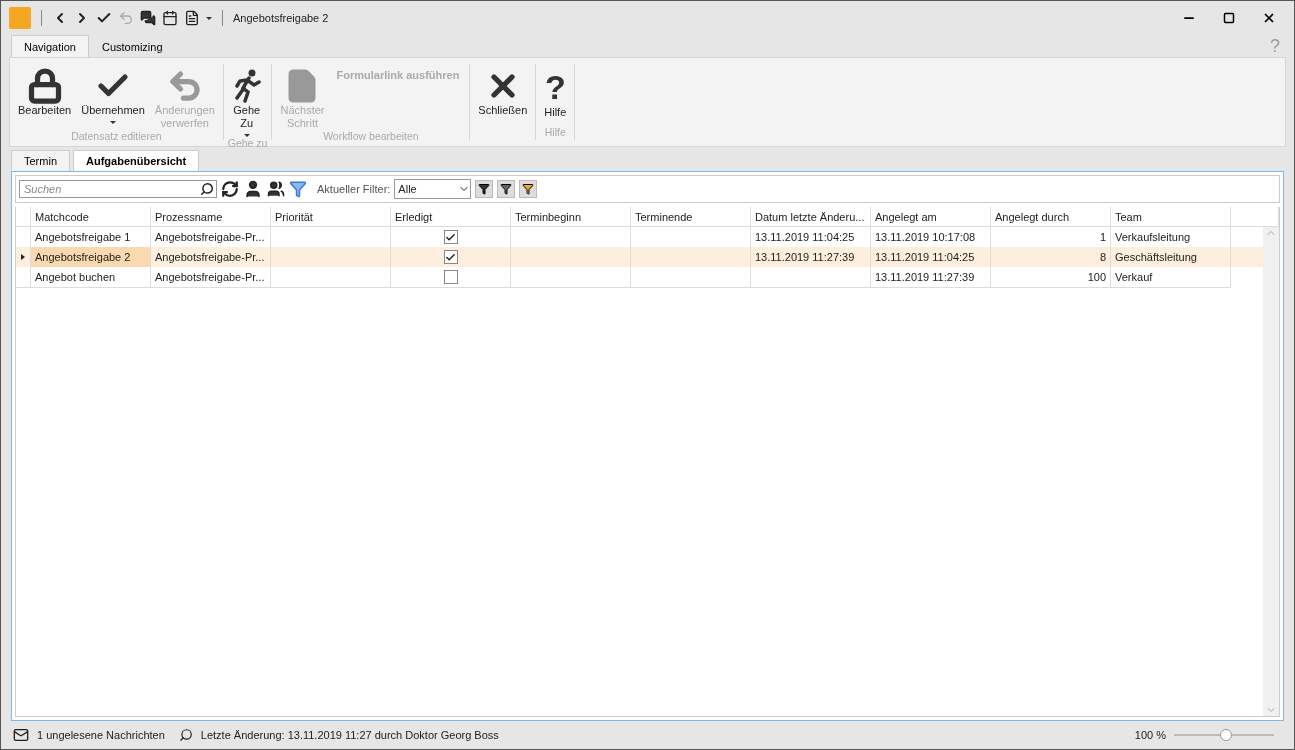 The image size is (1295, 750). Describe the element at coordinates (44, 86) in the screenshot. I see `padlock-icon` at that location.